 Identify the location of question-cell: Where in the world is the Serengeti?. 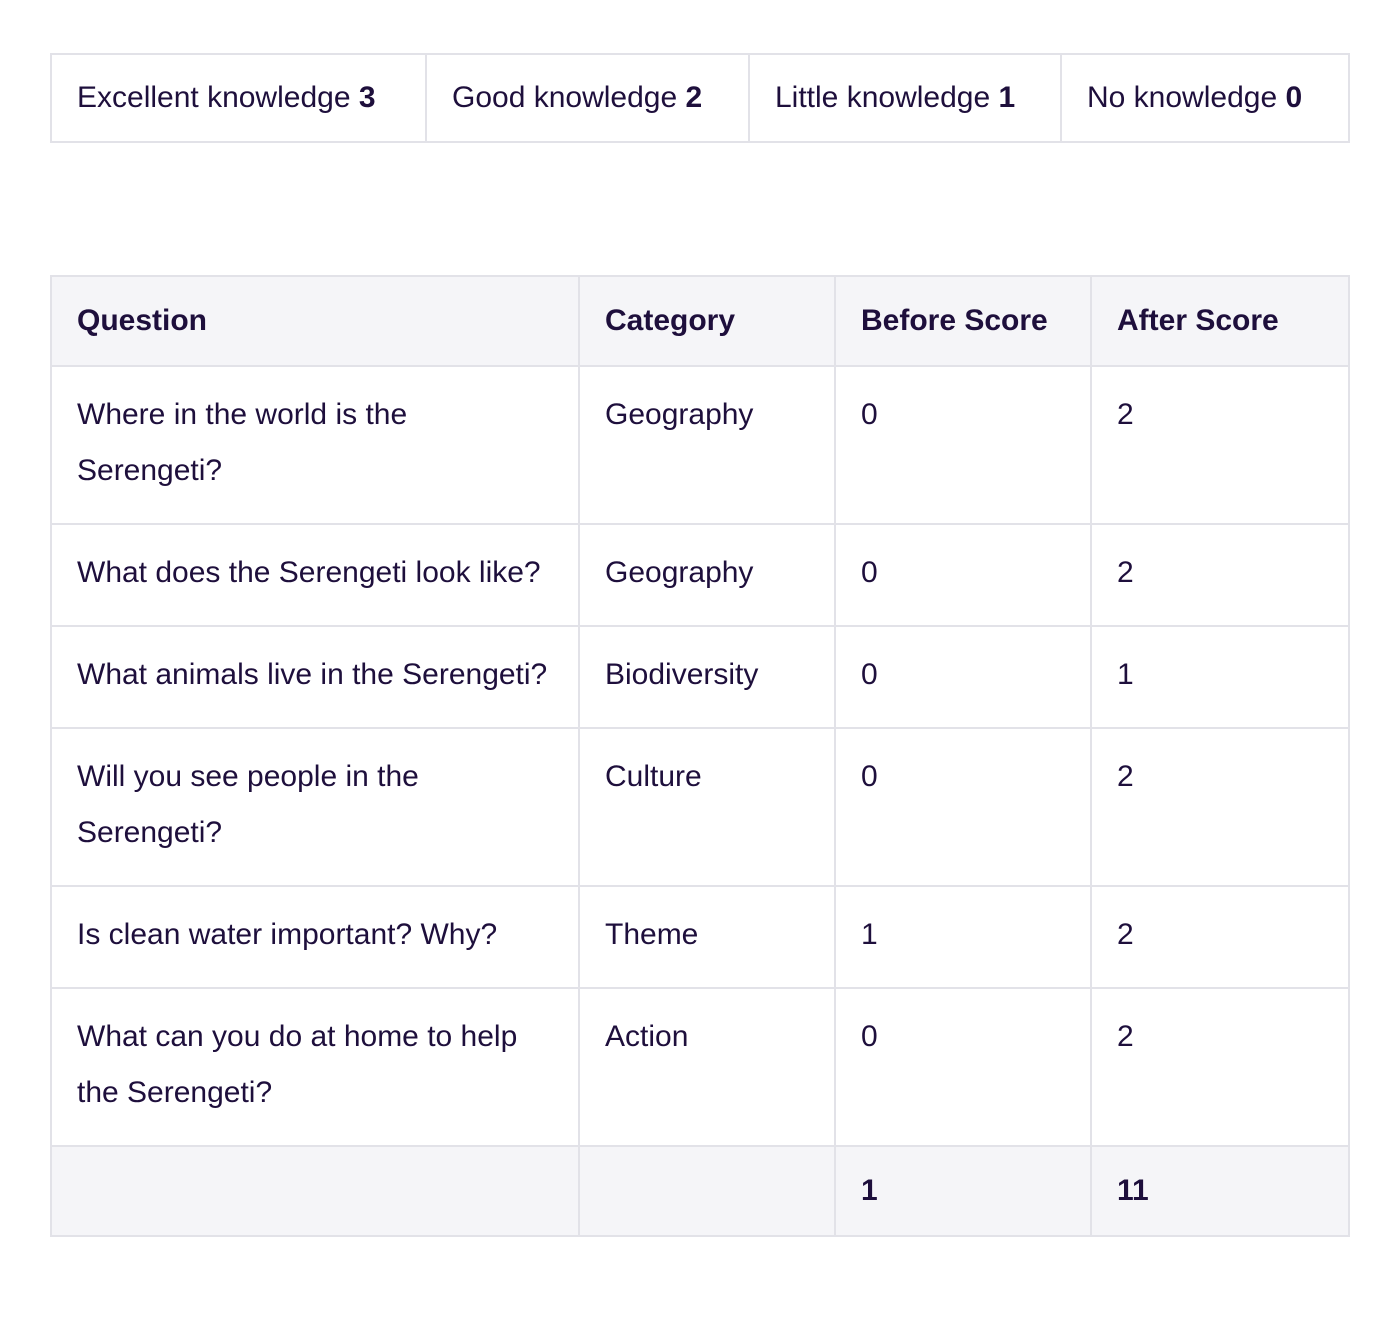
(315, 445).